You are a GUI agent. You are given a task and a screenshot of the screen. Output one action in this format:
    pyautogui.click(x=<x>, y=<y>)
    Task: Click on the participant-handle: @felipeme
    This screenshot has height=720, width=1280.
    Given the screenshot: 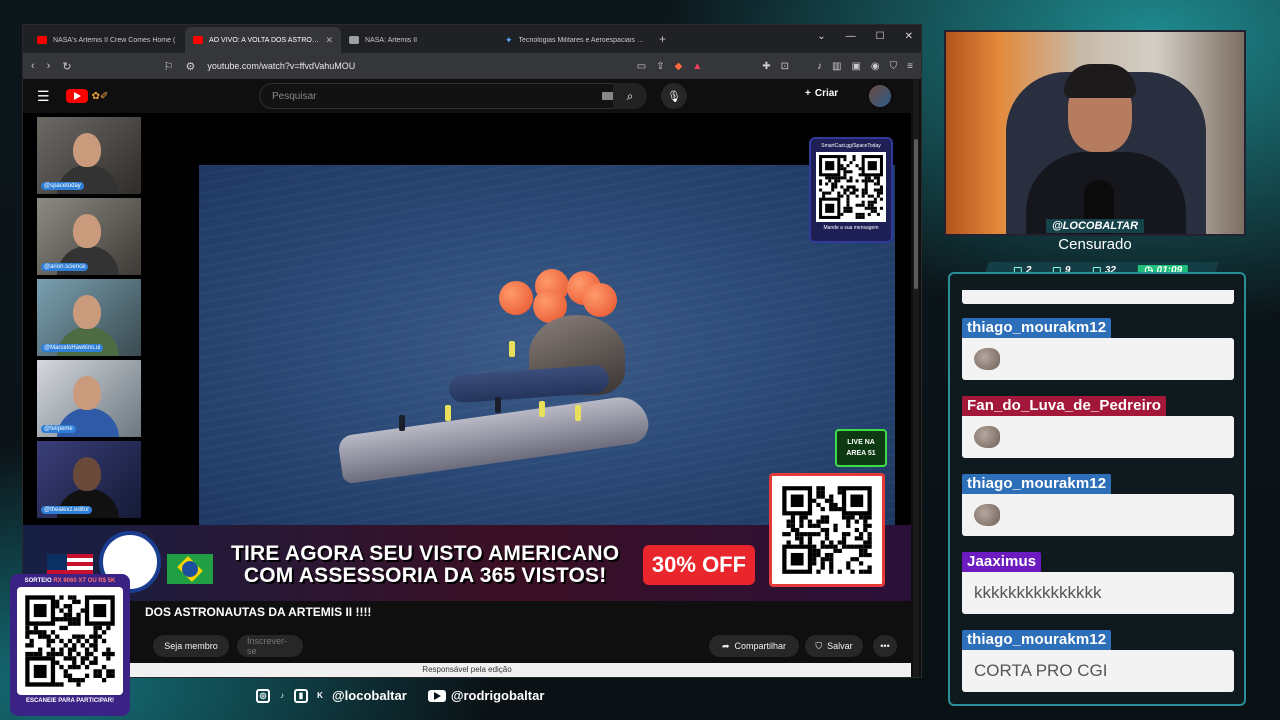 What is the action you would take?
    pyautogui.click(x=58, y=429)
    